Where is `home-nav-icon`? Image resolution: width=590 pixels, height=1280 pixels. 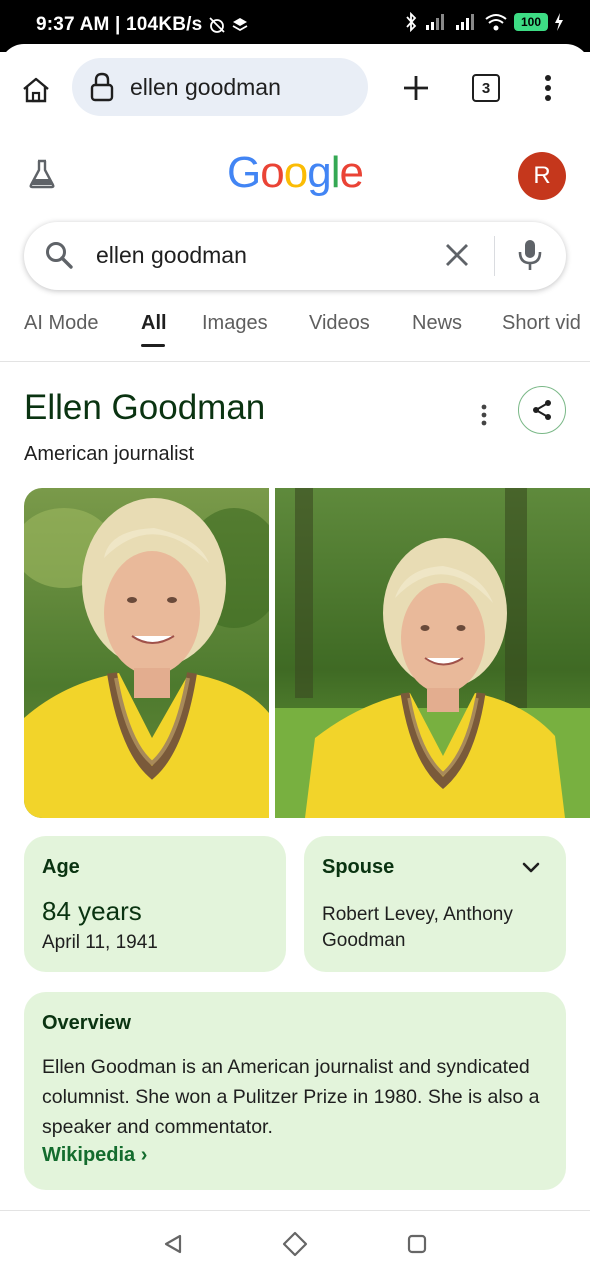
home-nav-icon is located at coordinates (295, 1246).